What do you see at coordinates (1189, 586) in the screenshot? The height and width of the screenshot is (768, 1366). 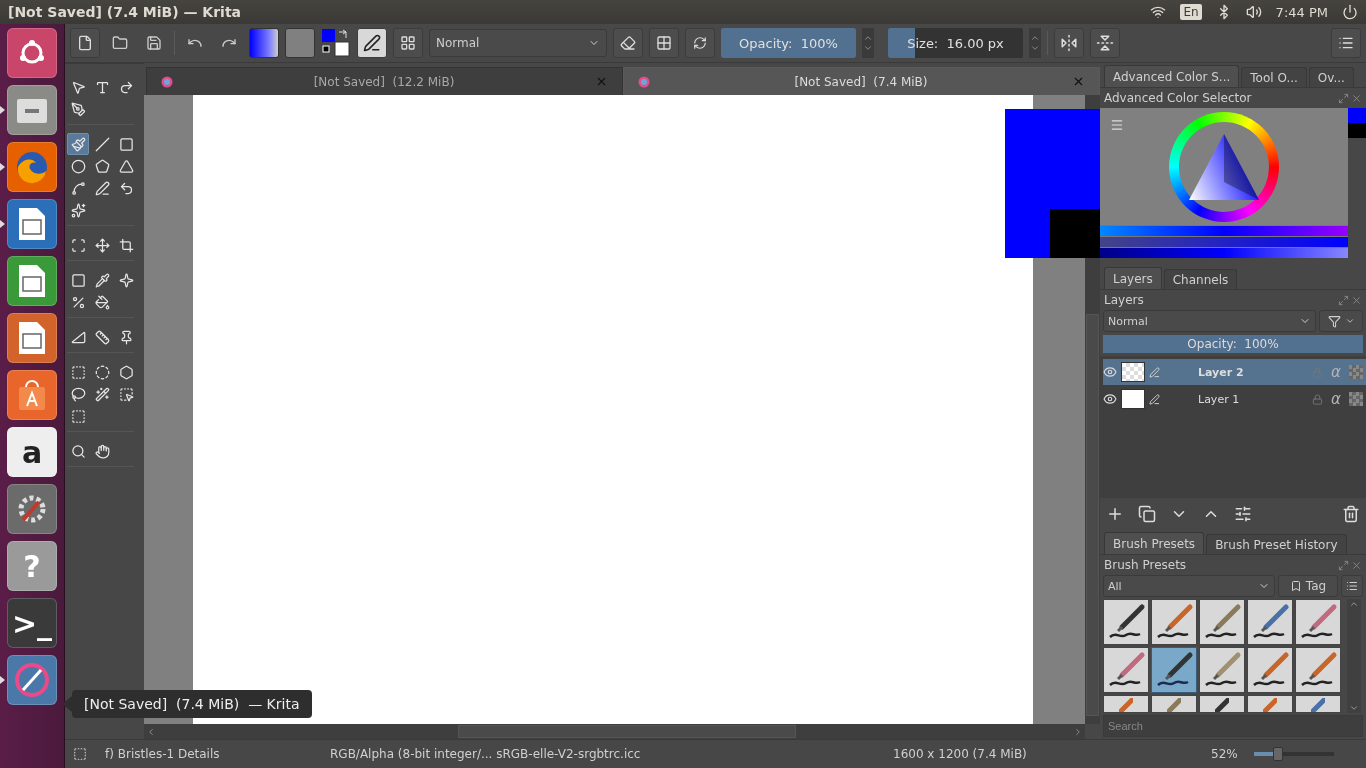 I see `preset-filter-dropdown: All` at bounding box center [1189, 586].